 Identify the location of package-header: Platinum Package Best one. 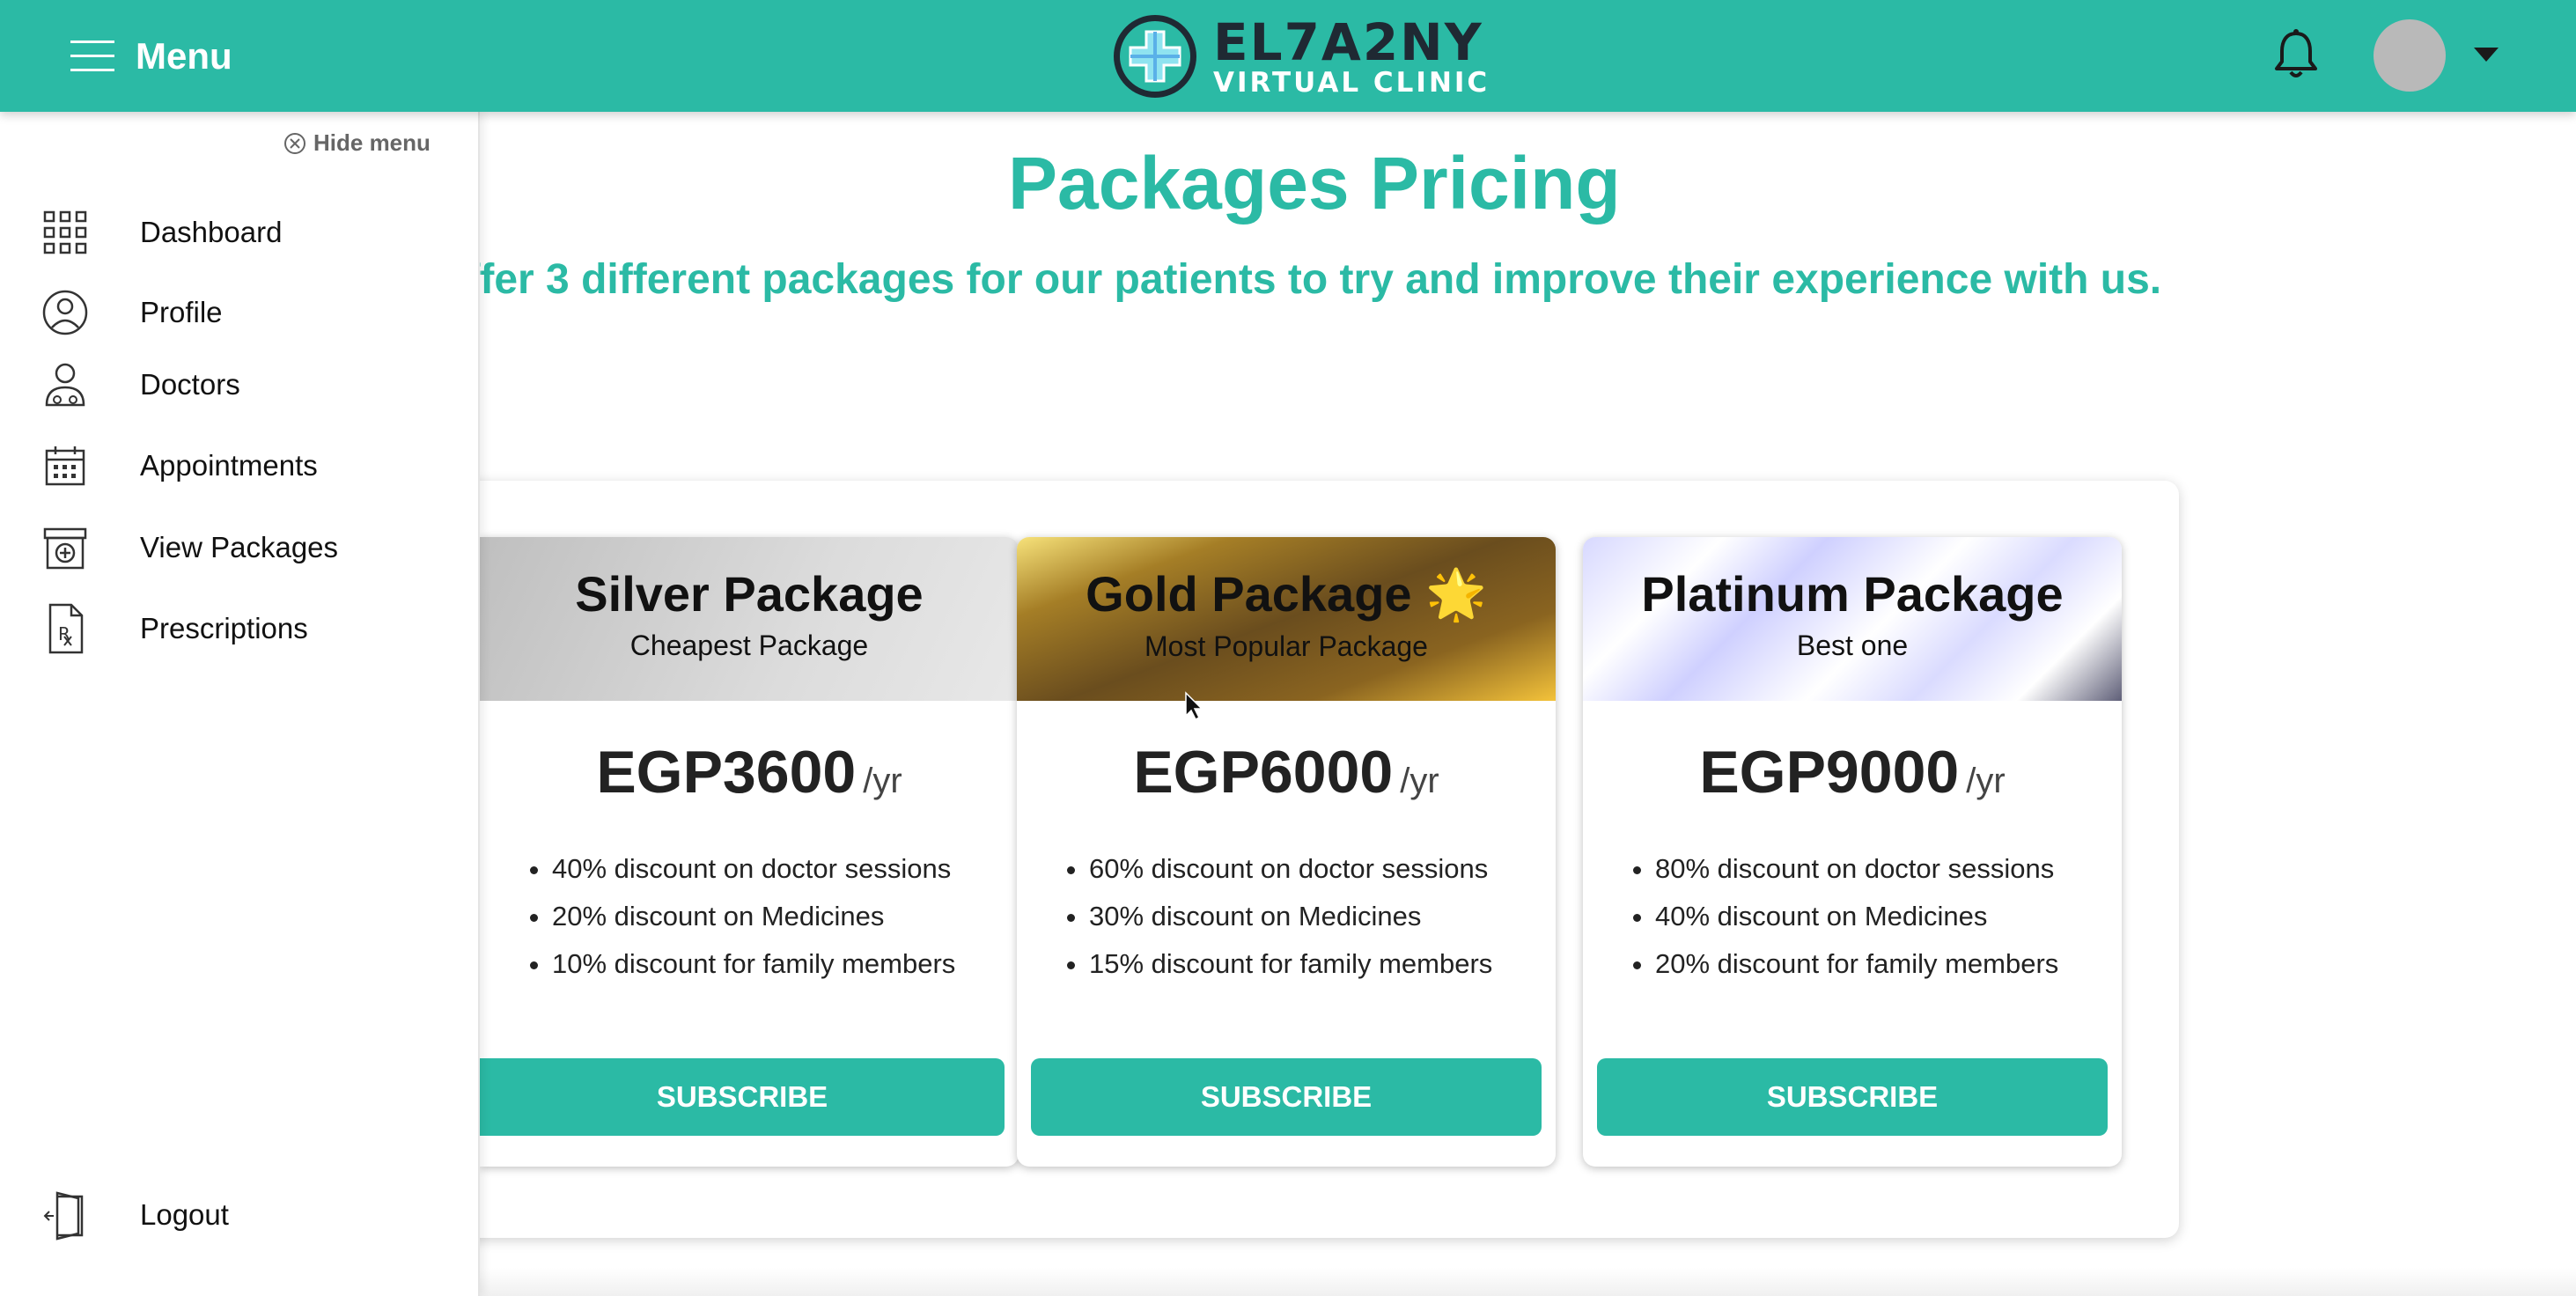
(1853, 619).